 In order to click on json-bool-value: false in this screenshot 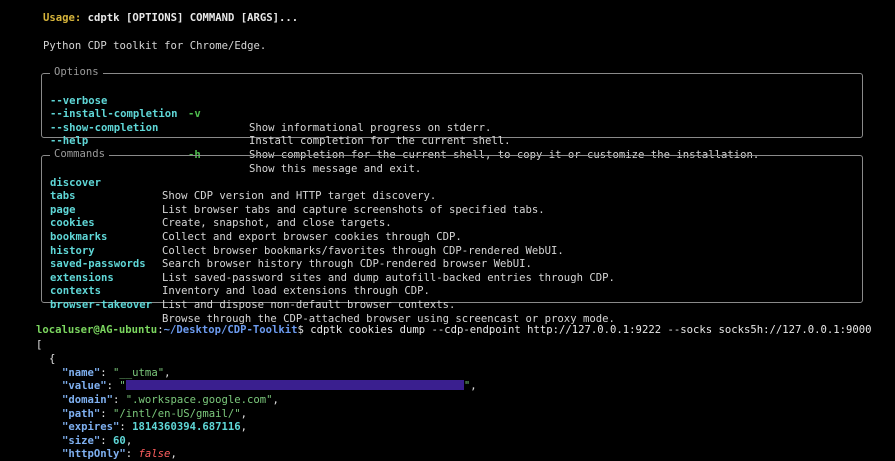, I will do `click(154, 454)`.